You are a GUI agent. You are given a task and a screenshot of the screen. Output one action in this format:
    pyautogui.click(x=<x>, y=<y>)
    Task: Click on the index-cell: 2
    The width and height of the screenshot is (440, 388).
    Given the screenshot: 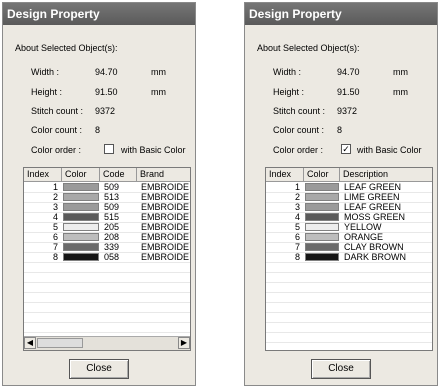 What is the action you would take?
    pyautogui.click(x=297, y=197)
    